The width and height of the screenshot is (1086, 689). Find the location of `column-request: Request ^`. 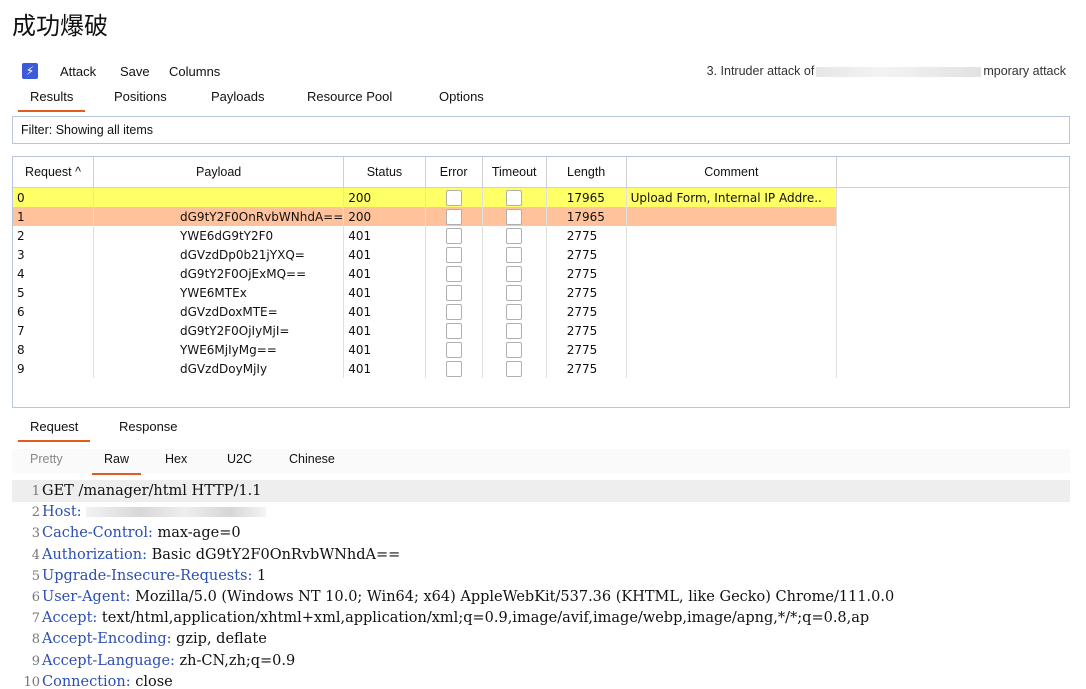

column-request: Request ^ is located at coordinates (54, 172).